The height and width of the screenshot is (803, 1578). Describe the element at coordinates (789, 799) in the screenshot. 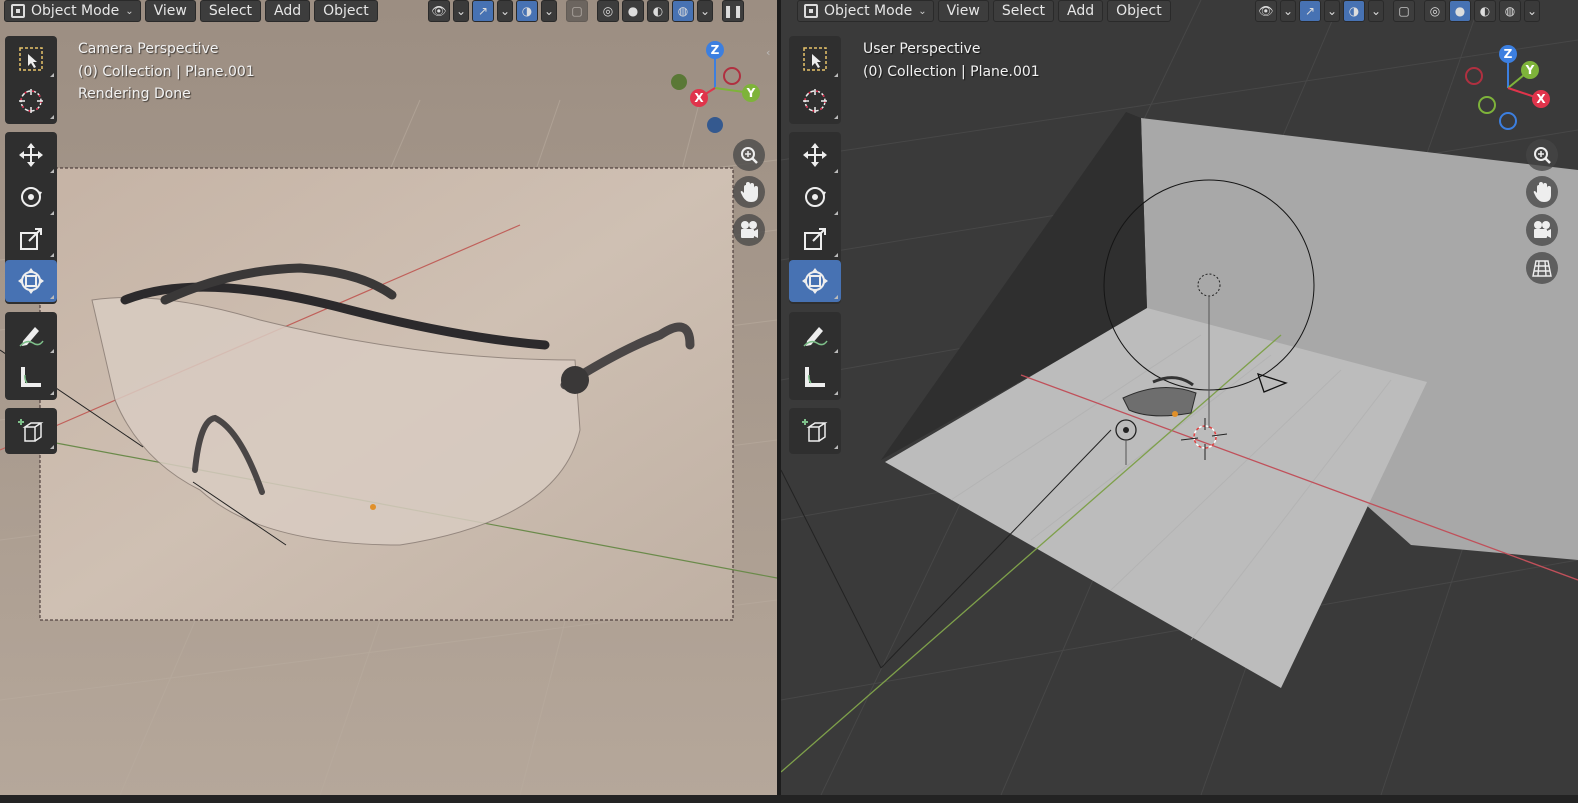

I see `status-bar` at that location.